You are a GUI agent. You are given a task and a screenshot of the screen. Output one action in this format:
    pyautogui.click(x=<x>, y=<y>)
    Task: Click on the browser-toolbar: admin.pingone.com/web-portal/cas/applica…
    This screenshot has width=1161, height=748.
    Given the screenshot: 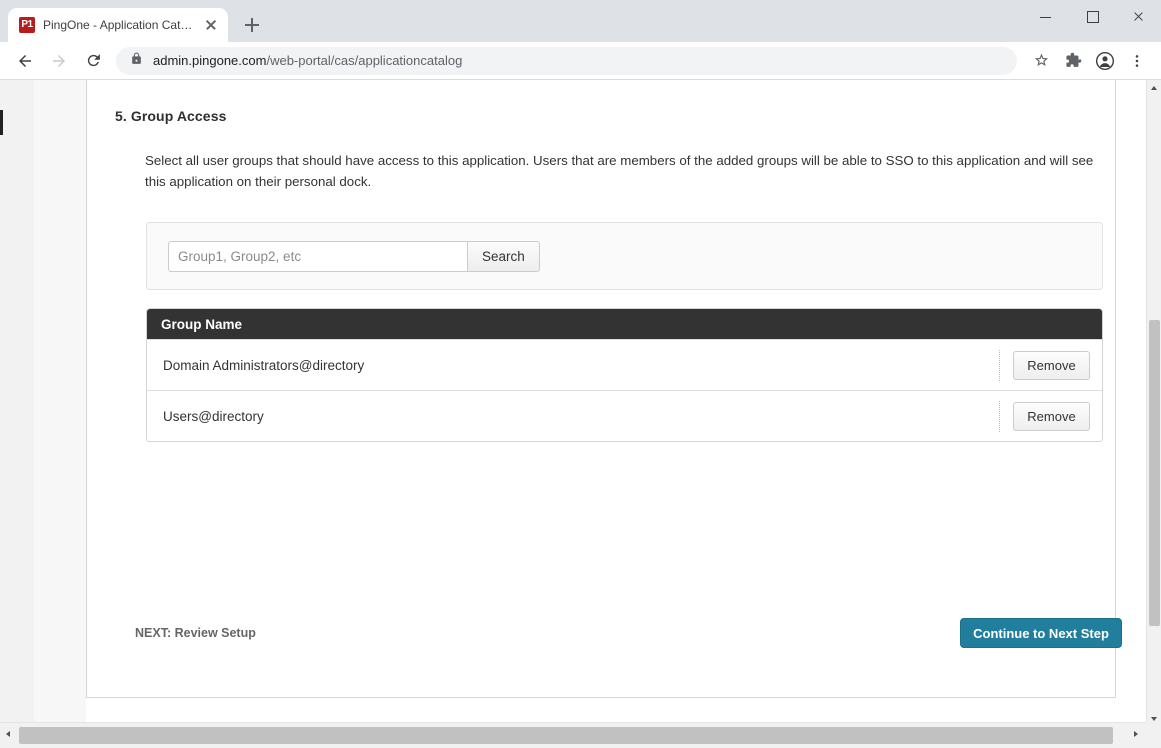 What is the action you would take?
    pyautogui.click(x=580, y=61)
    